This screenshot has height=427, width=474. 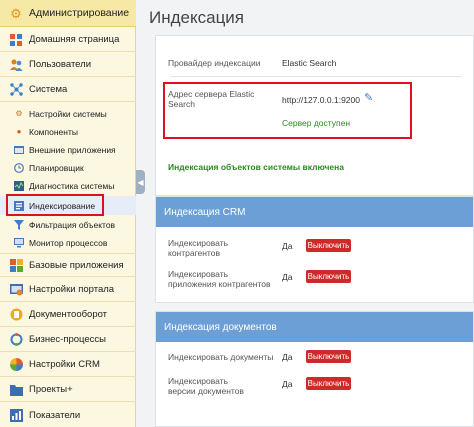 What do you see at coordinates (16, 415) in the screenshot?
I see `indicators-icon` at bounding box center [16, 415].